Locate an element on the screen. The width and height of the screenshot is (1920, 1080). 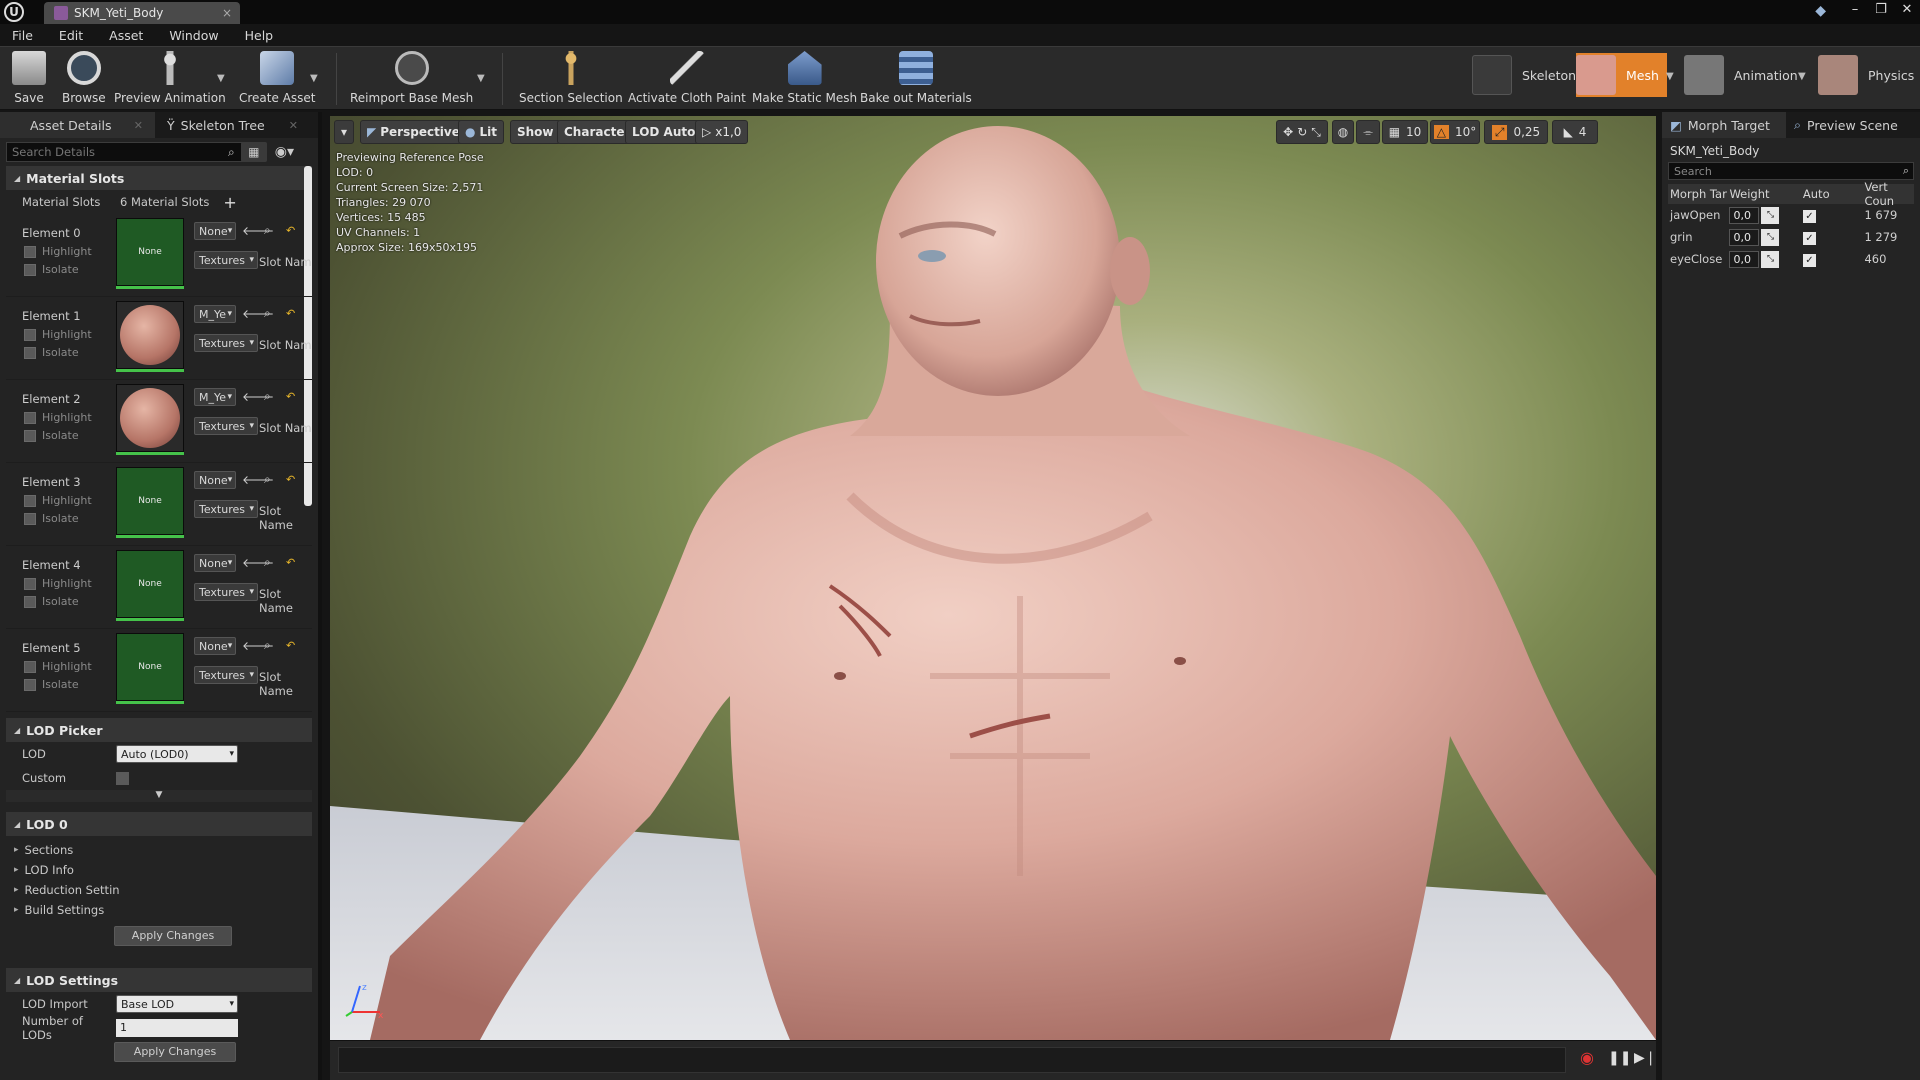
lod-picker-header: LOD Picker is located at coordinates (159, 730).